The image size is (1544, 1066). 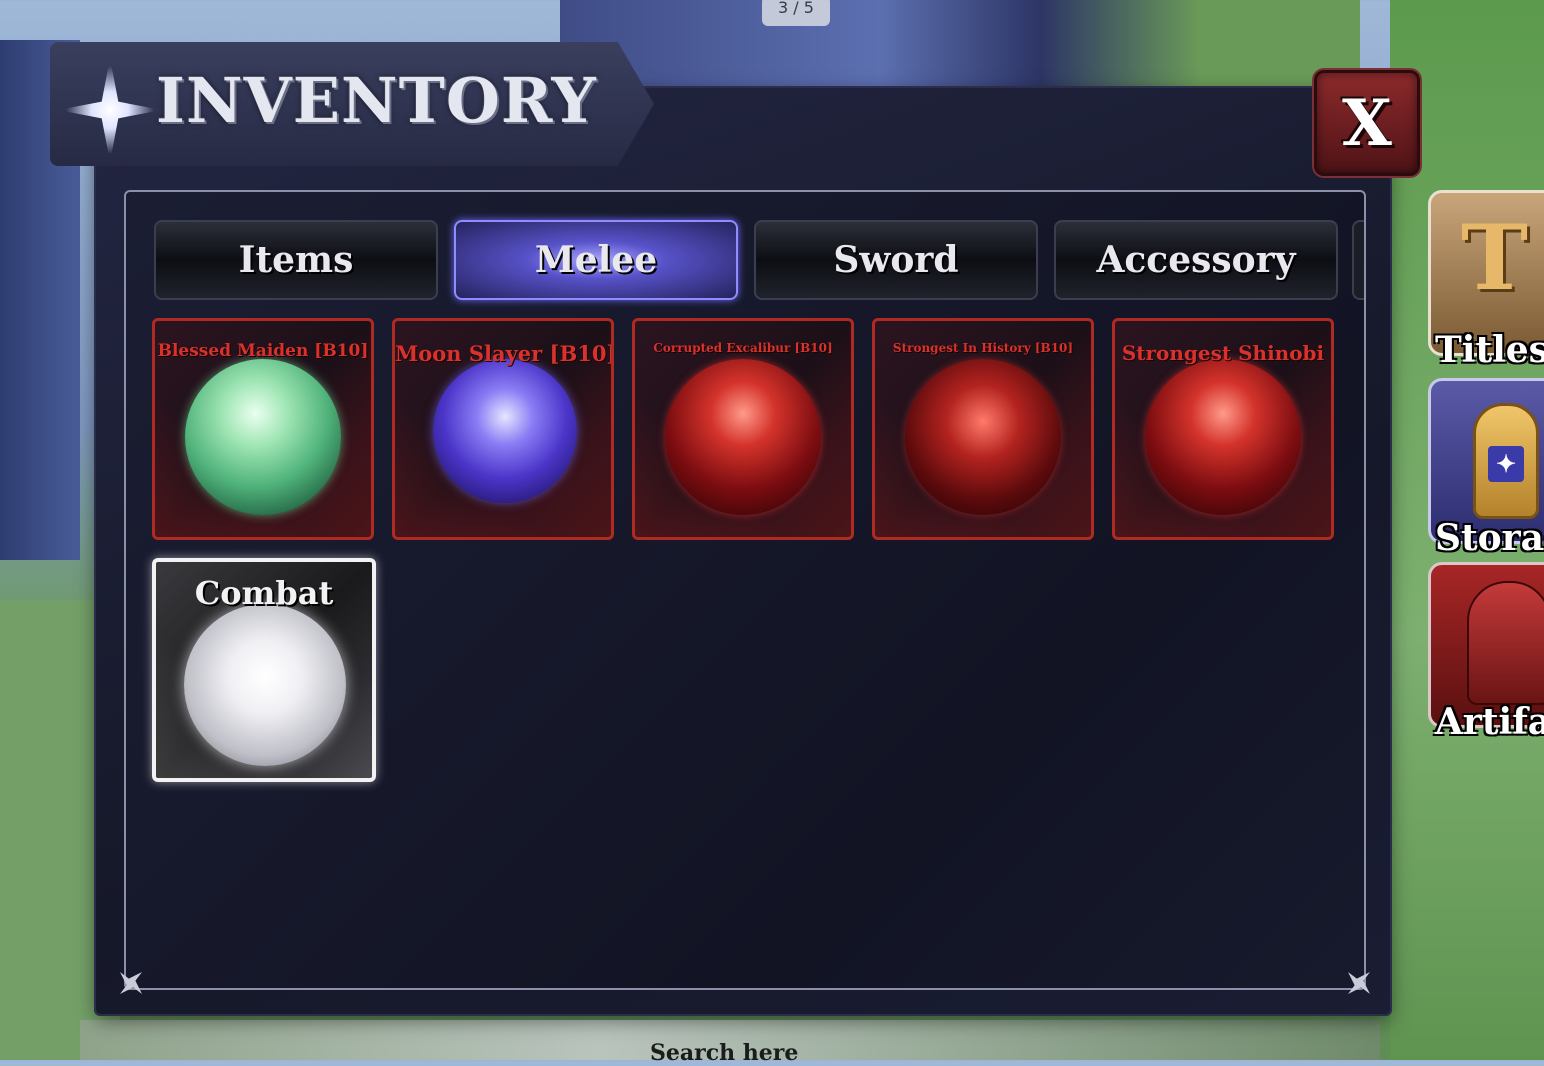 I want to click on item-name: Strongest Shinobi, so click(x=1223, y=353).